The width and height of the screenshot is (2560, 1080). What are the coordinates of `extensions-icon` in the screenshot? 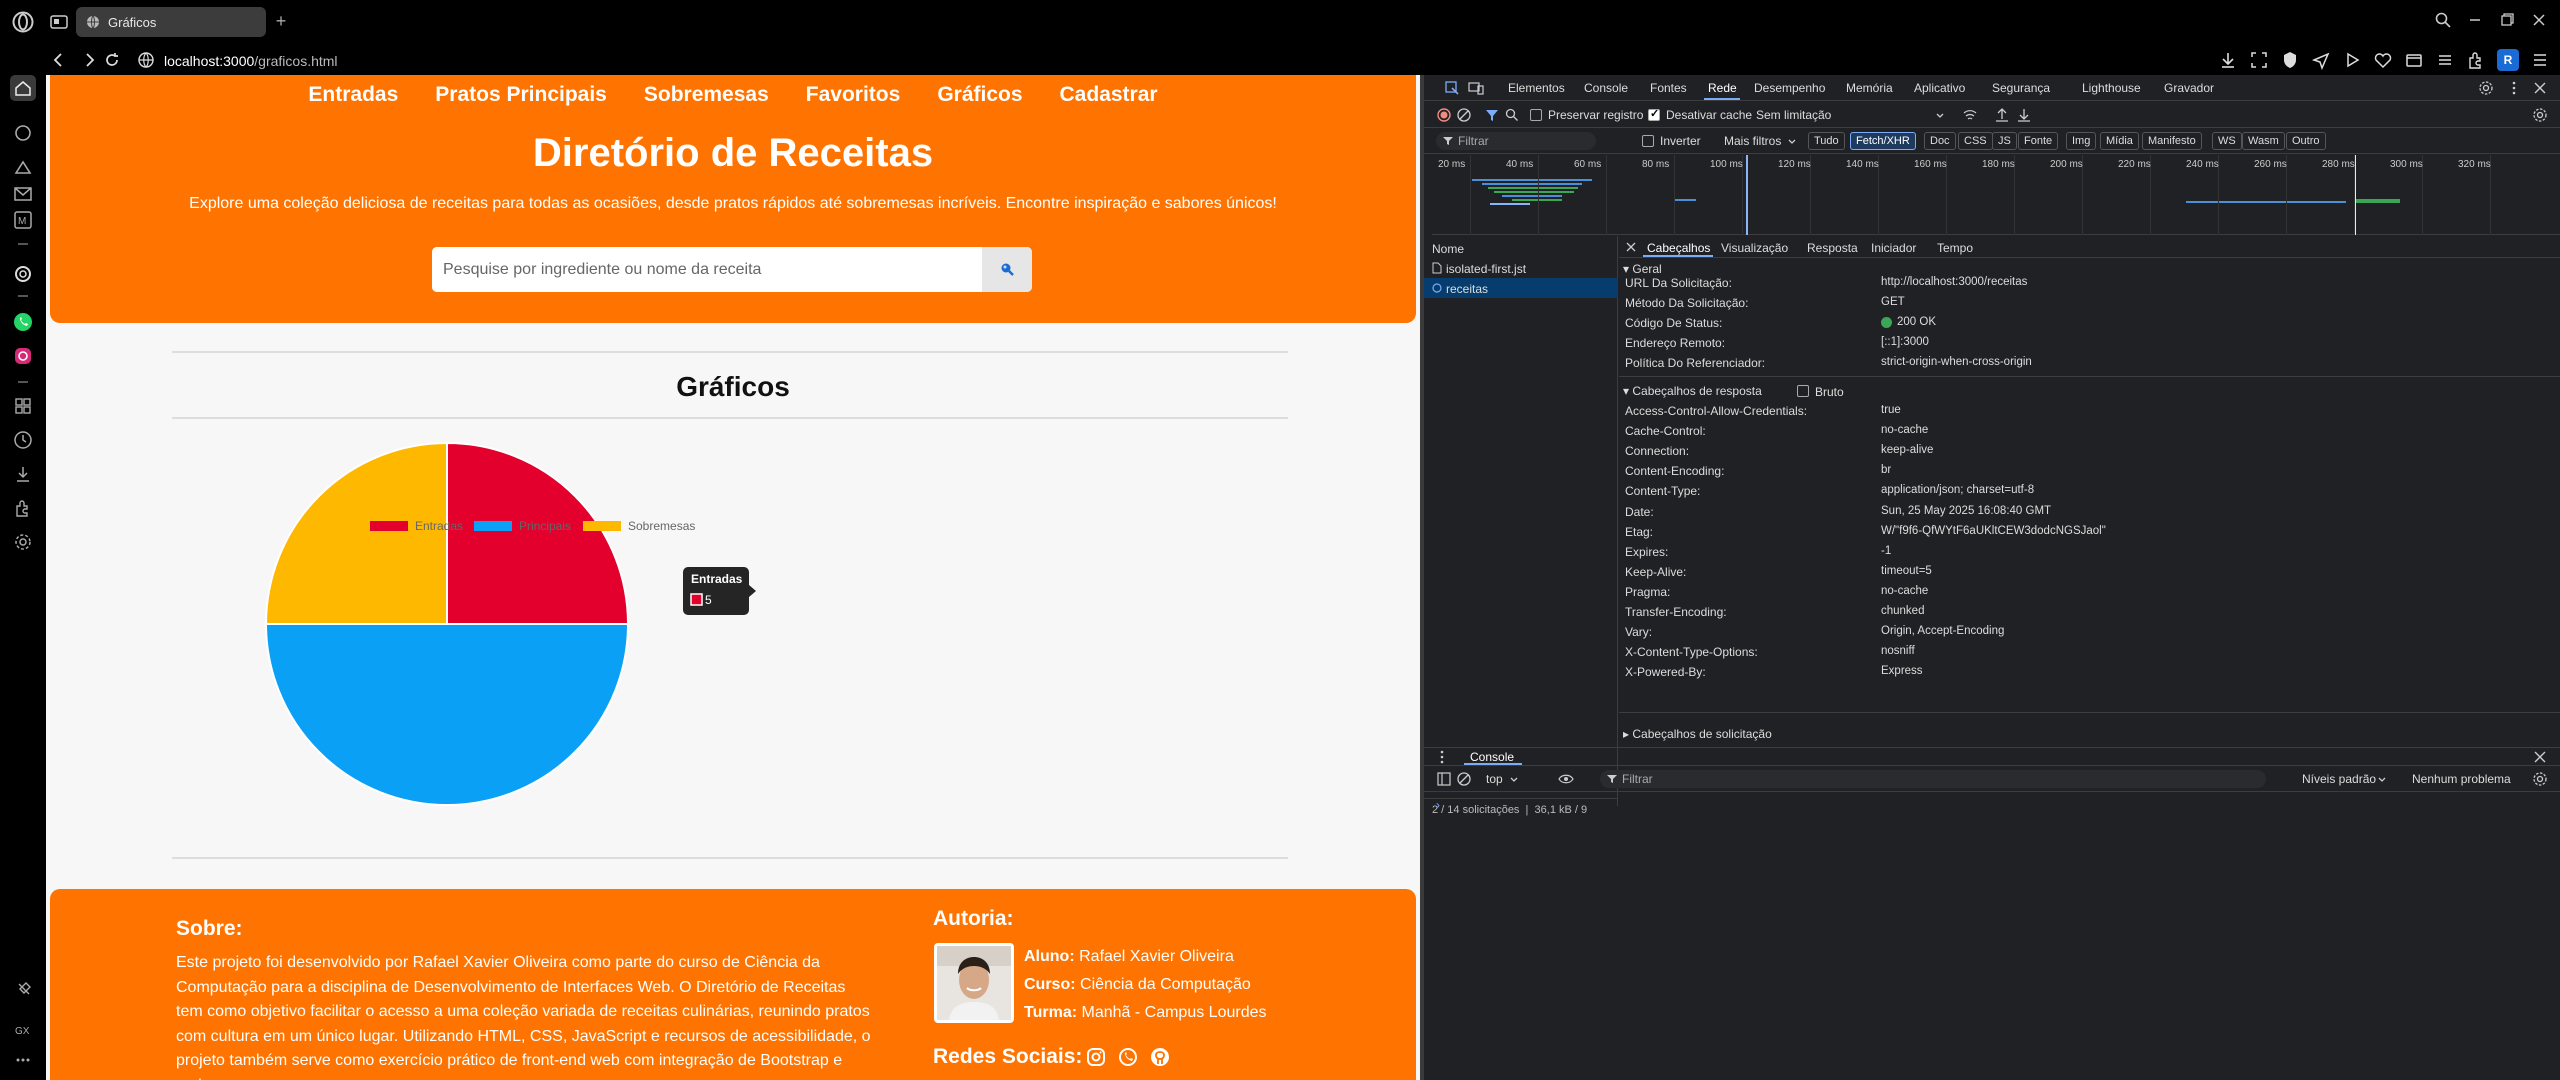 It's located at (23, 508).